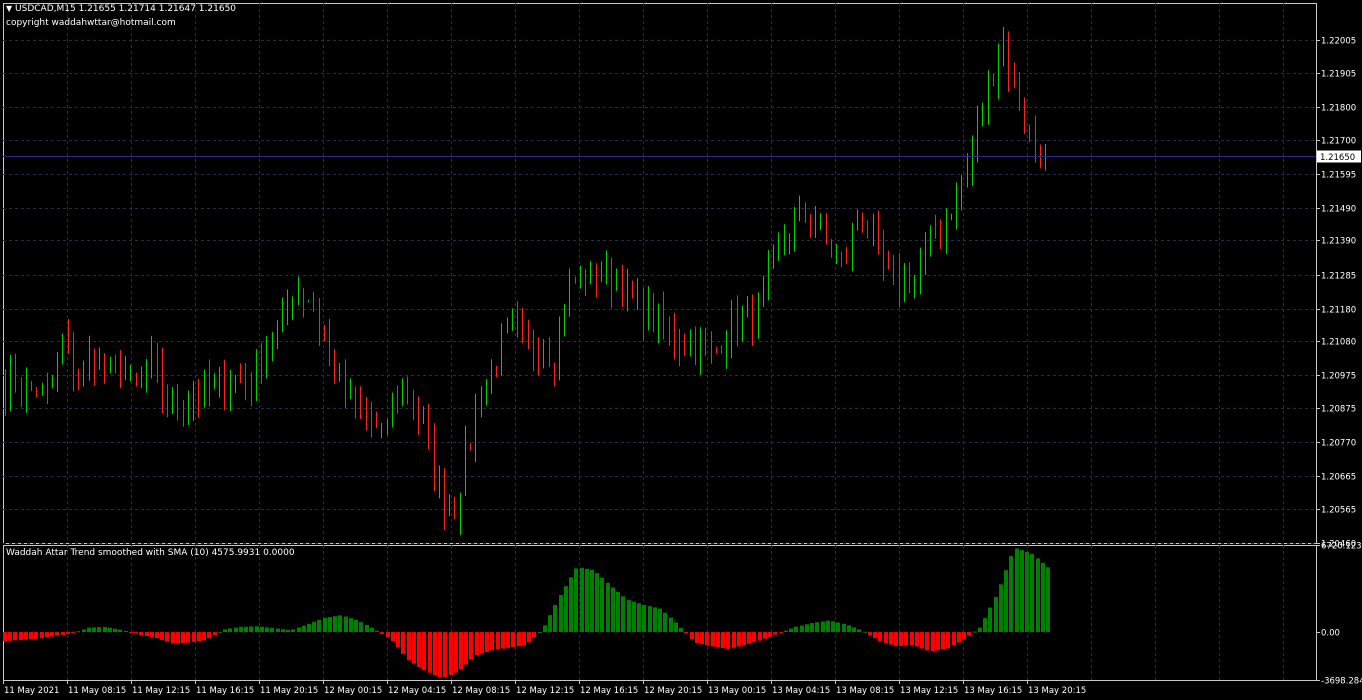 The image size is (1362, 700). What do you see at coordinates (801, 691) in the screenshot?
I see `time-tick-label: 13 May 04:15` at bounding box center [801, 691].